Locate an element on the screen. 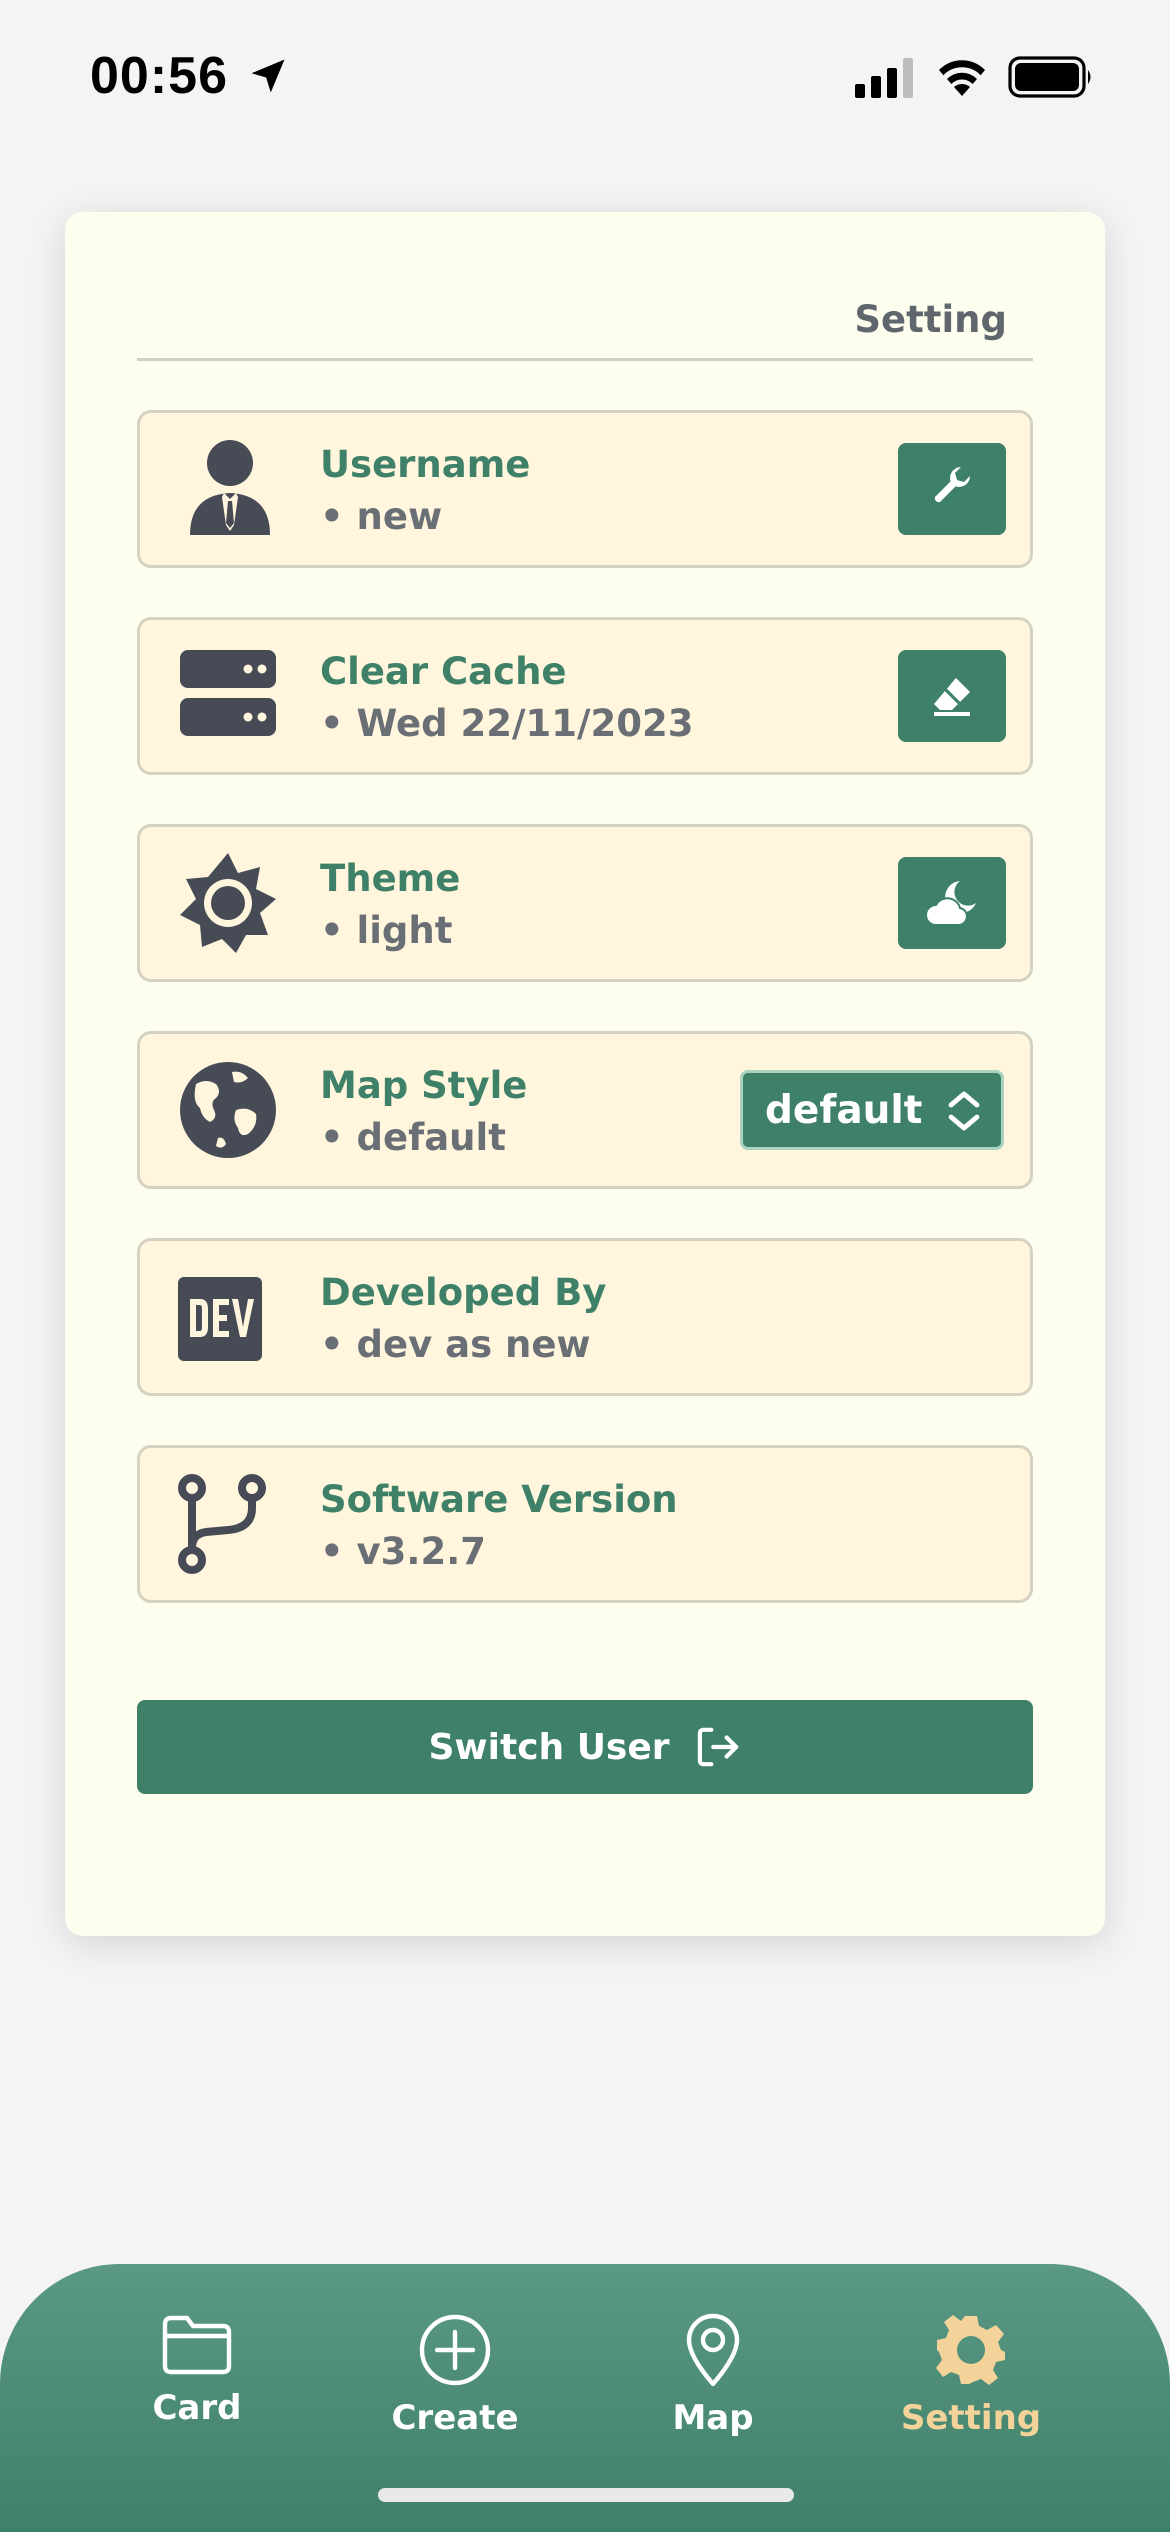  tab-label: Setting is located at coordinates (971, 2418).